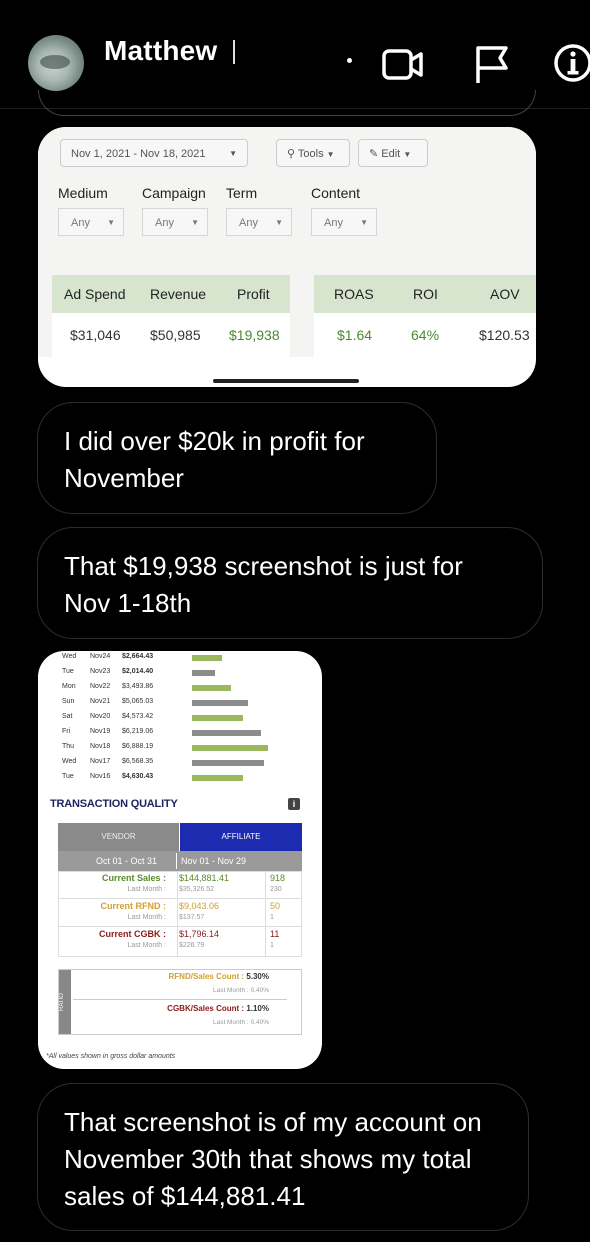 The height and width of the screenshot is (1242, 590). What do you see at coordinates (114, 804) in the screenshot?
I see `section-title: TRANSACTION QUALITY` at bounding box center [114, 804].